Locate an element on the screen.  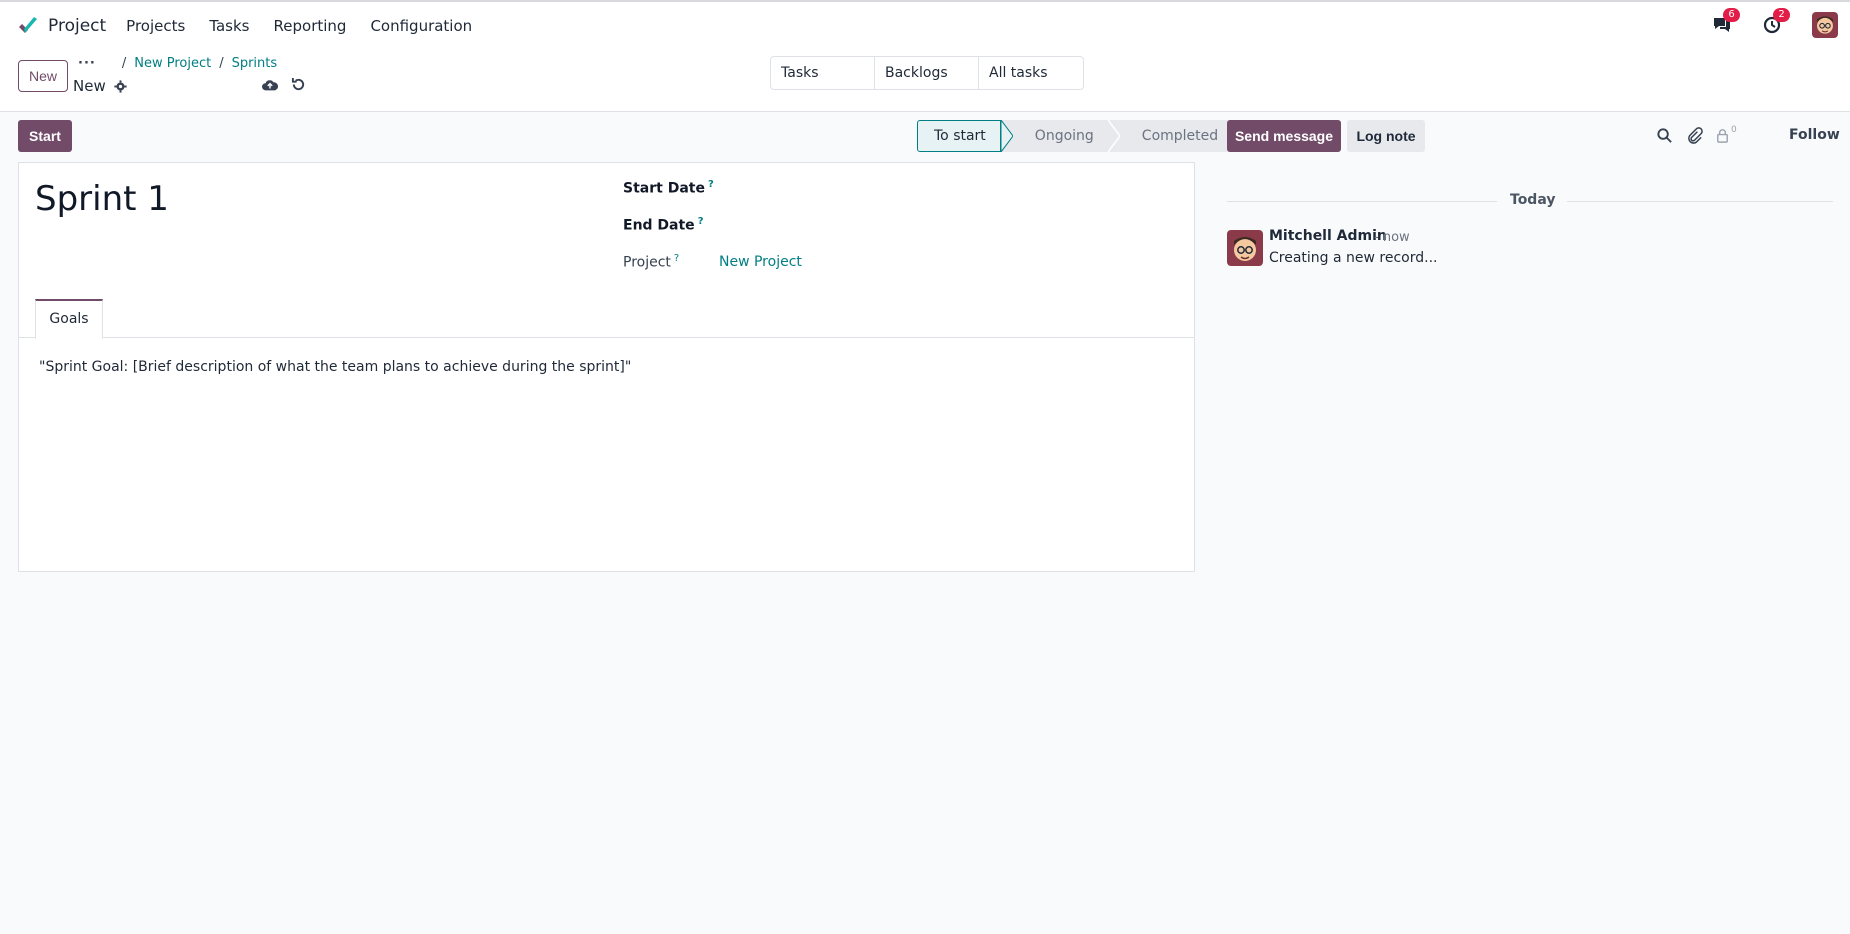
project-label: Project? is located at coordinates (651, 262).